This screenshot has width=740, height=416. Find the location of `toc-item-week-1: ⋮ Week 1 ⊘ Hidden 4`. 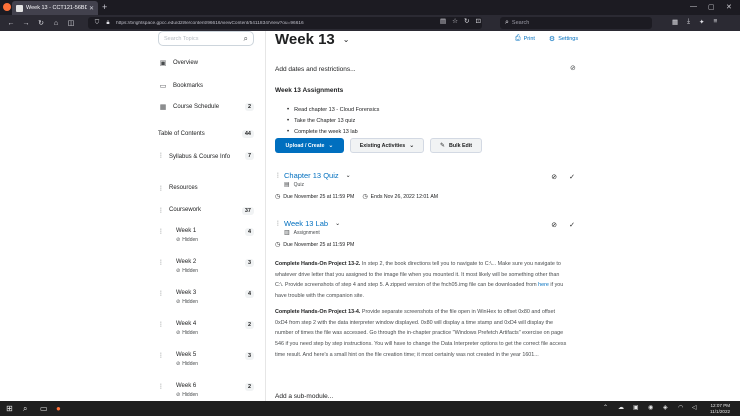

toc-item-week-1: ⋮ Week 1 ⊘ Hidden 4 is located at coordinates (206, 235).